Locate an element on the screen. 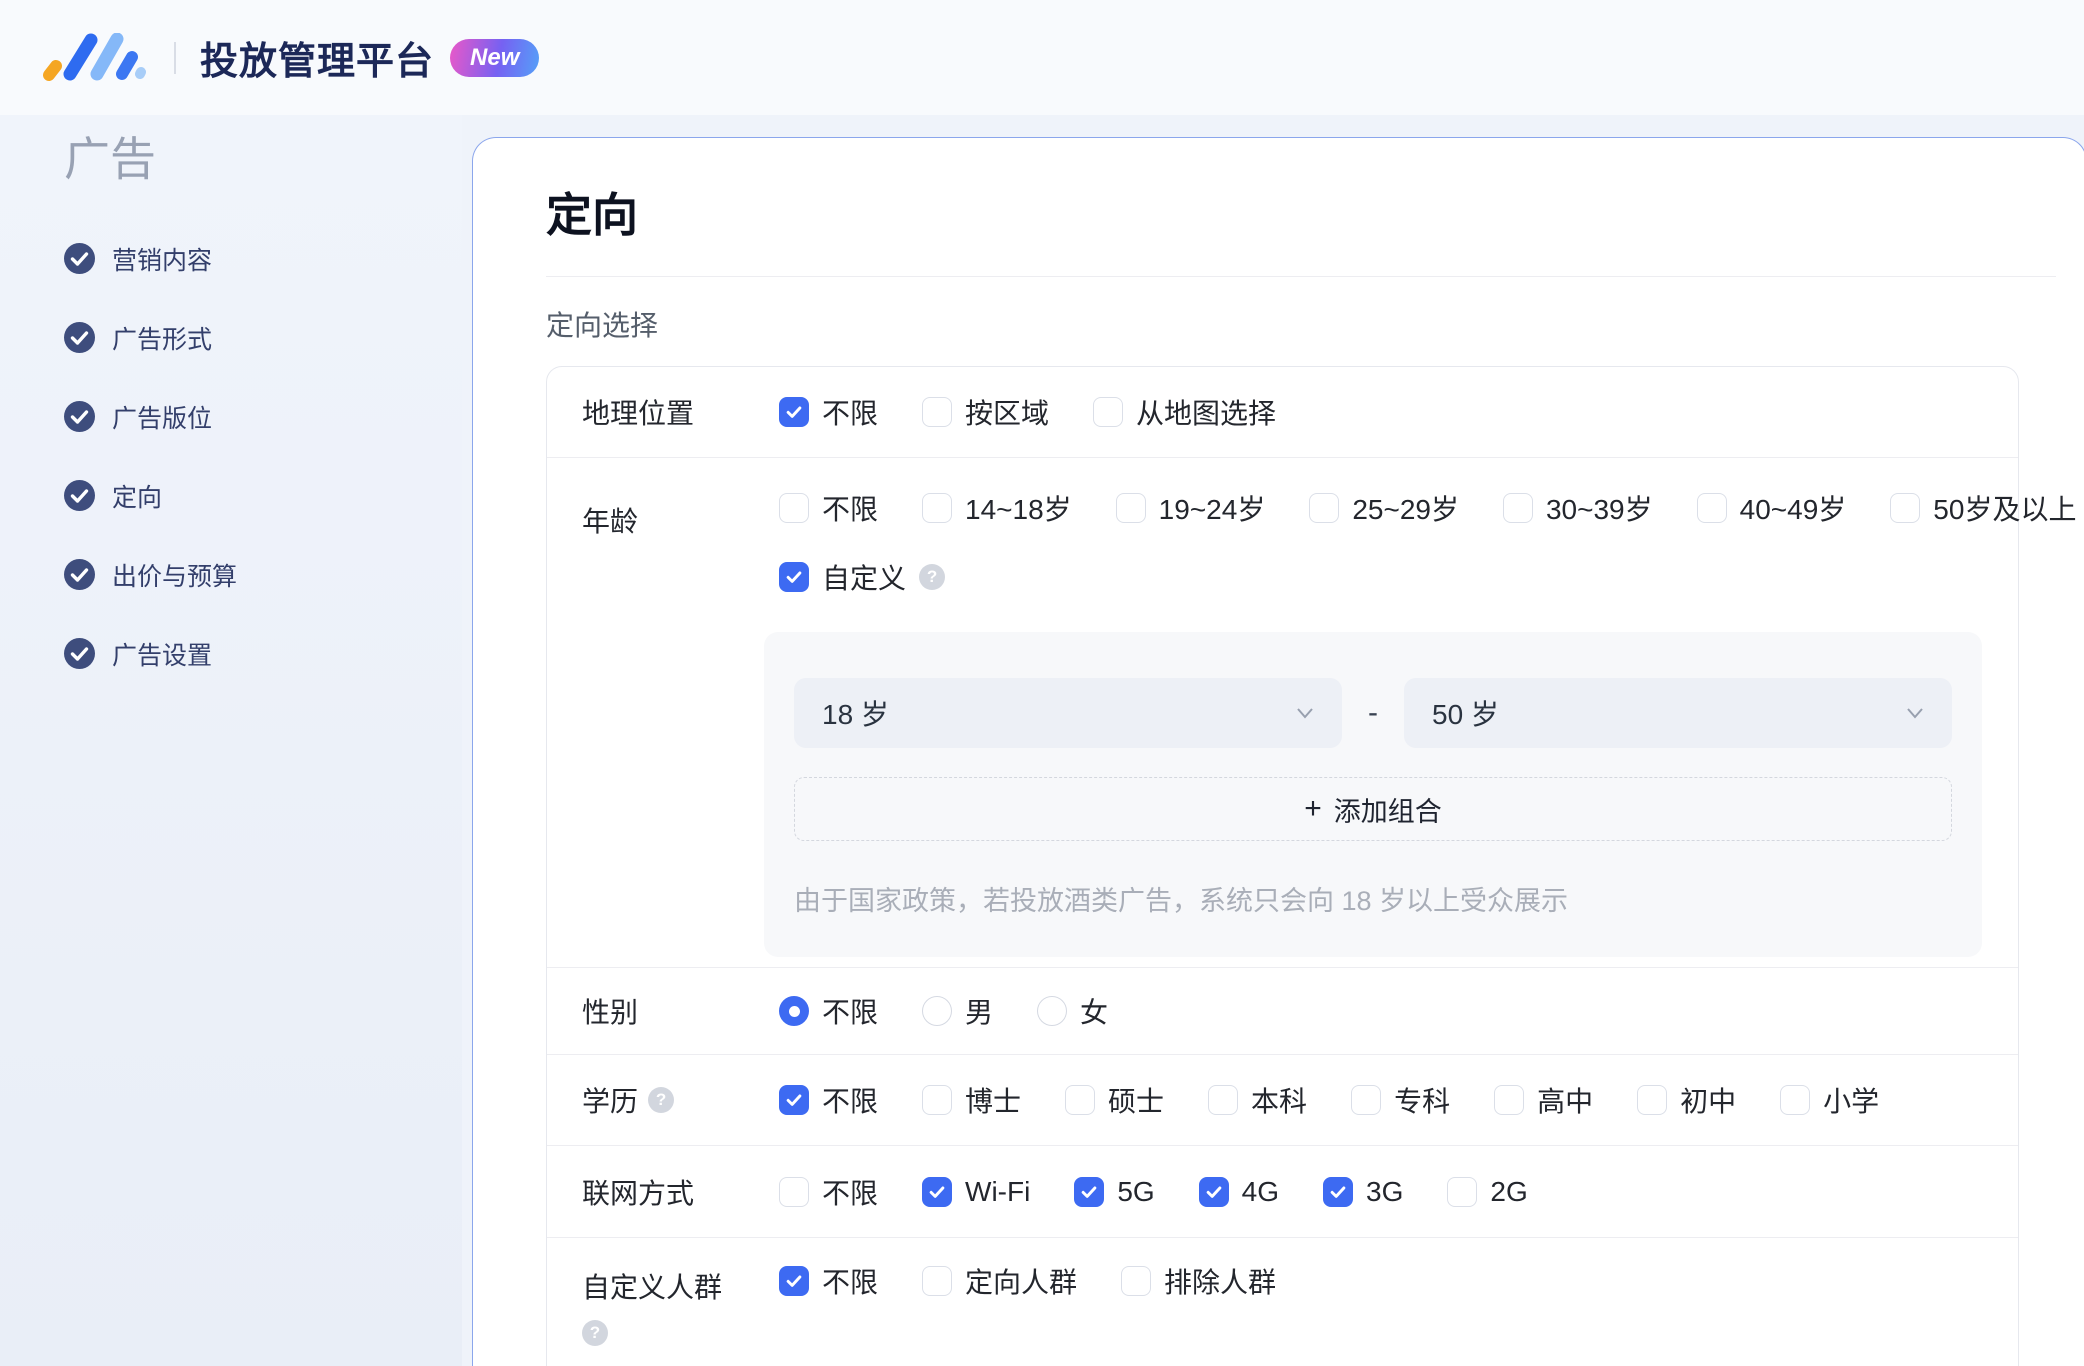 This screenshot has width=2084, height=1366. checkbox-option: 30~39岁 is located at coordinates (1577, 508).